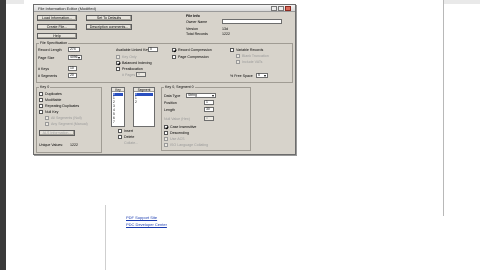 The height and width of the screenshot is (270, 480). Describe the element at coordinates (51, 145) in the screenshot. I see `unique-values-label: Unique Values:` at that location.